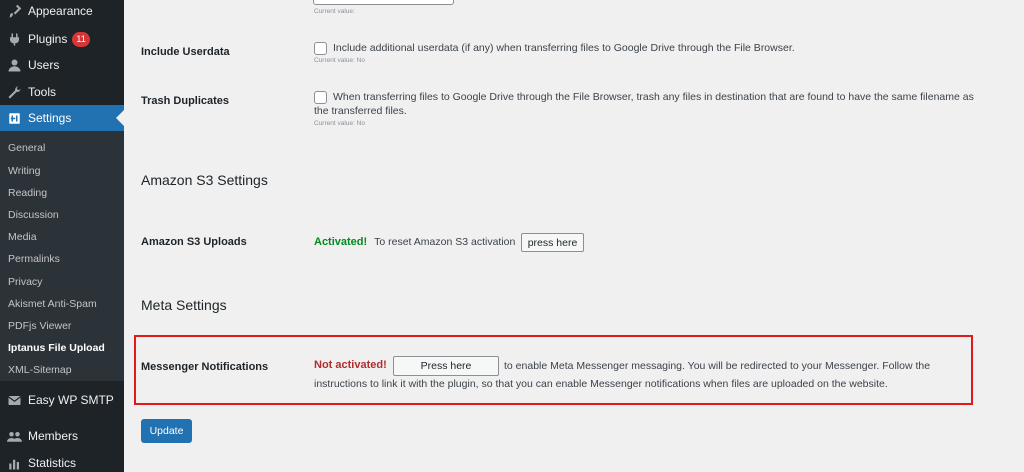 The height and width of the screenshot is (472, 1024). I want to click on group-icon, so click(14, 436).